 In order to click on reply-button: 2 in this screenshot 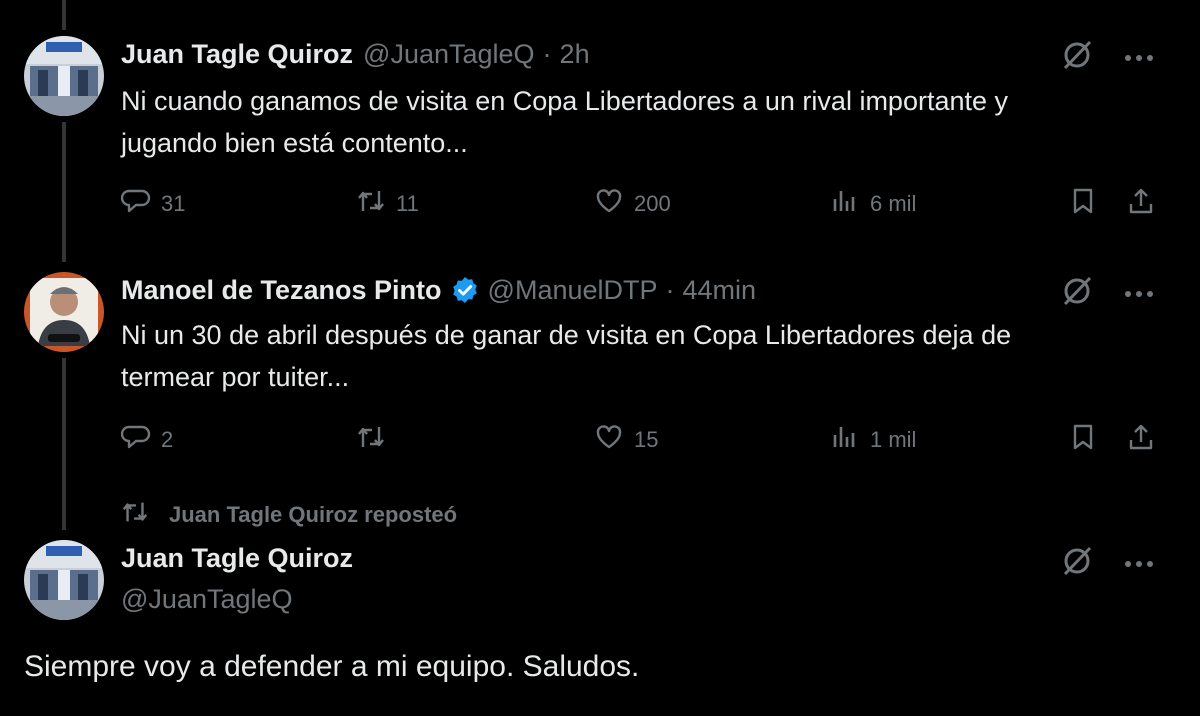, I will do `click(147, 440)`.